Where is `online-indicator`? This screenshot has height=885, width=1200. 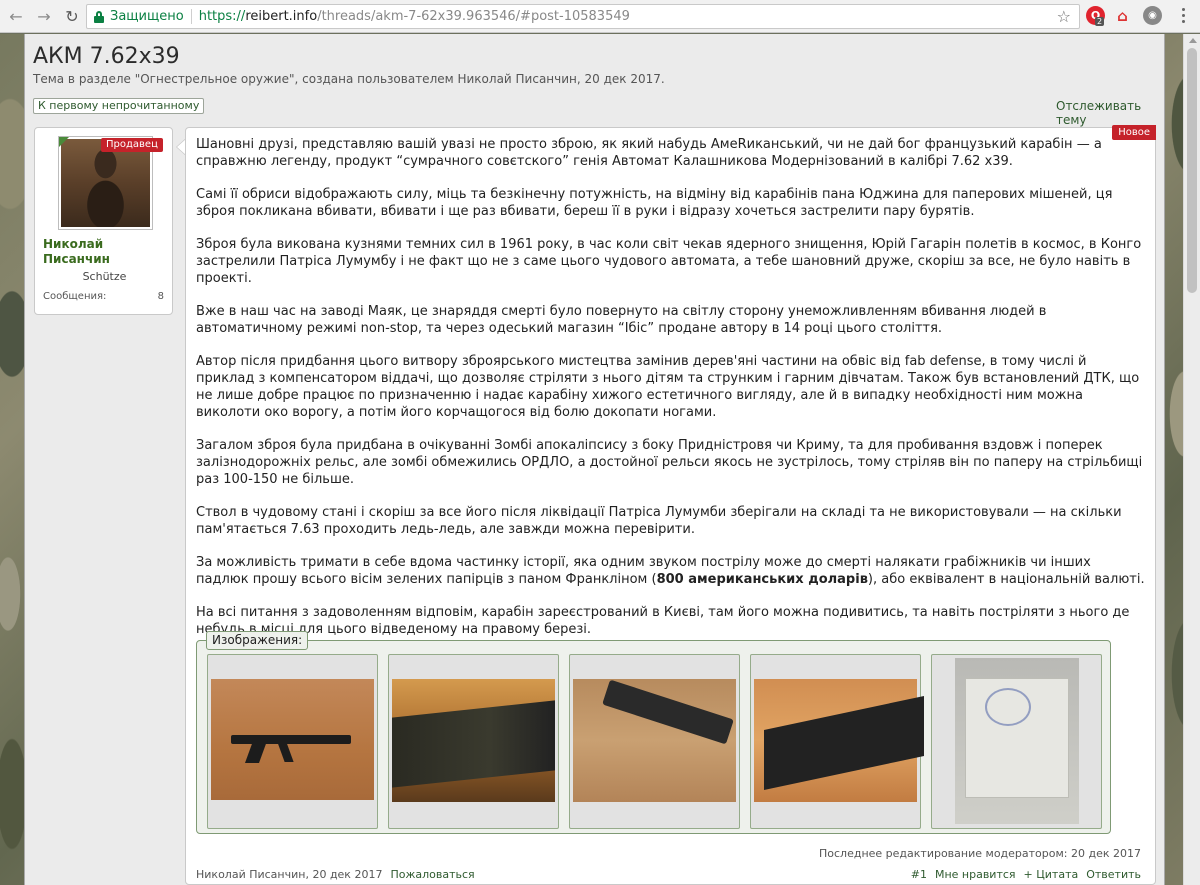
online-indicator is located at coordinates (64, 142).